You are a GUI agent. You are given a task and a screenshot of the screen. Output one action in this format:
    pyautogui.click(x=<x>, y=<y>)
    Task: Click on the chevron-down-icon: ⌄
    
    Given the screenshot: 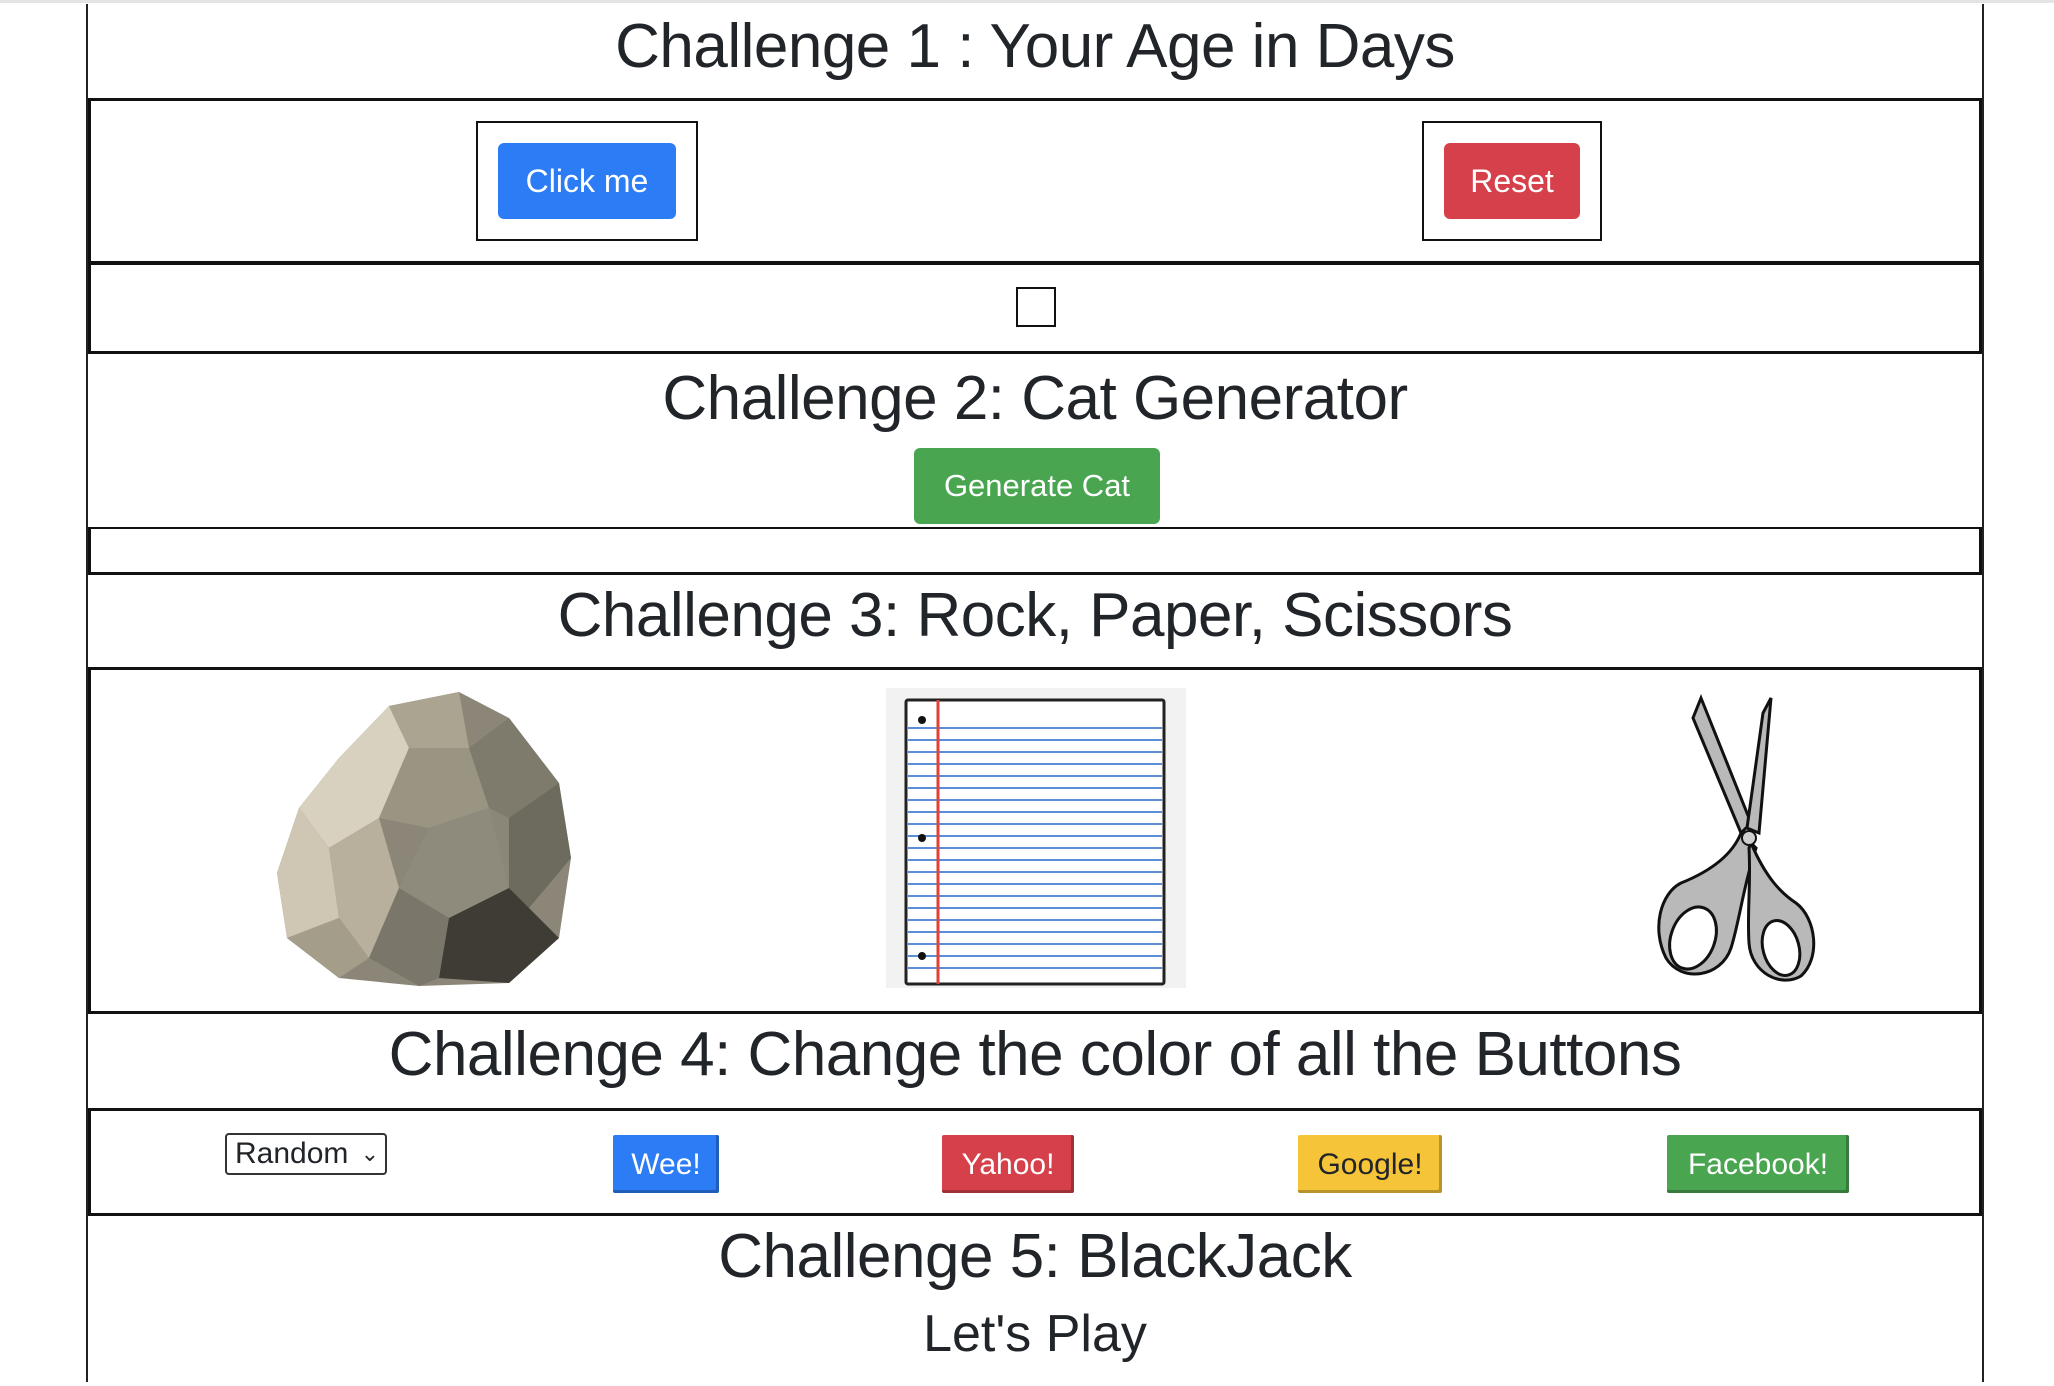 What is the action you would take?
    pyautogui.click(x=369, y=1153)
    